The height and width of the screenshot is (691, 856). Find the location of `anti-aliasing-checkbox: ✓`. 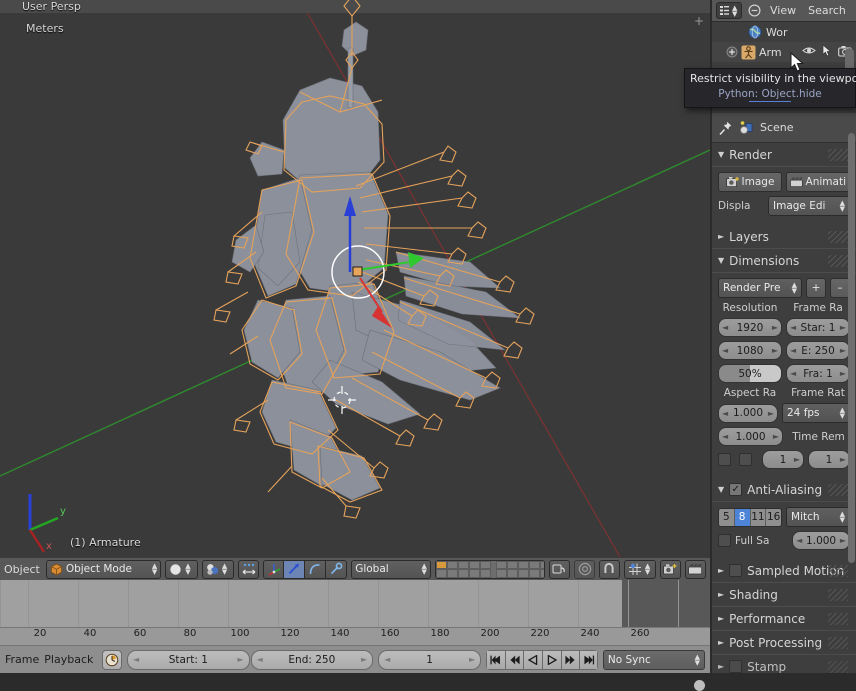

anti-aliasing-checkbox: ✓ is located at coordinates (736, 489).